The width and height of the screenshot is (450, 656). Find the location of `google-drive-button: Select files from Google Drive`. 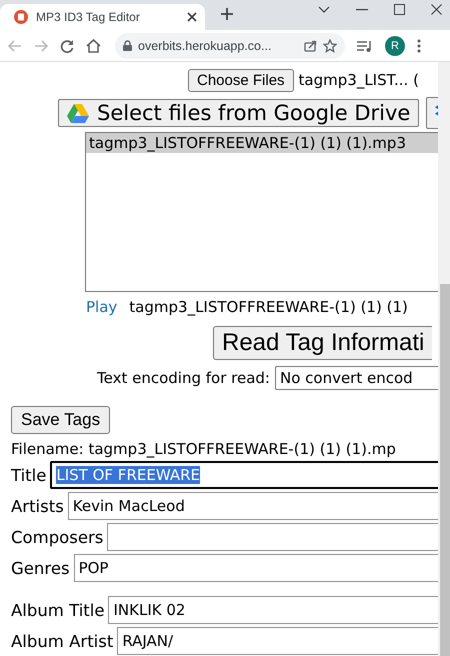

google-drive-button: Select files from Google Drive is located at coordinates (239, 113).